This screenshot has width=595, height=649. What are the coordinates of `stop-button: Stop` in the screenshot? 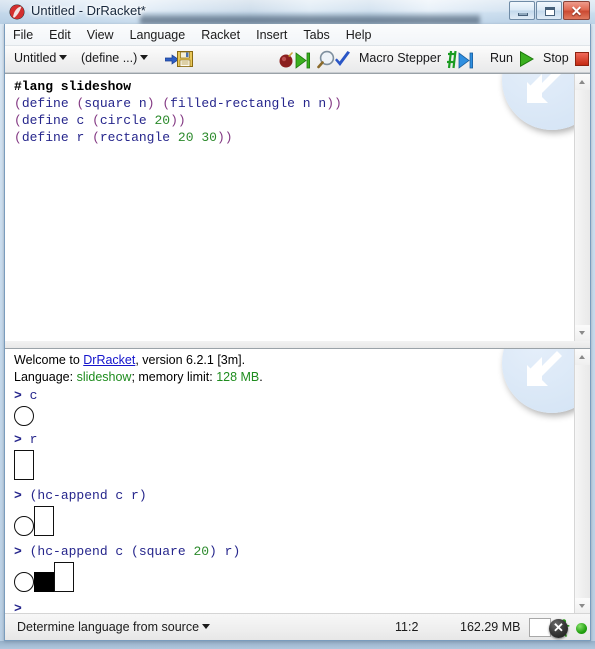 It's located at (556, 58).